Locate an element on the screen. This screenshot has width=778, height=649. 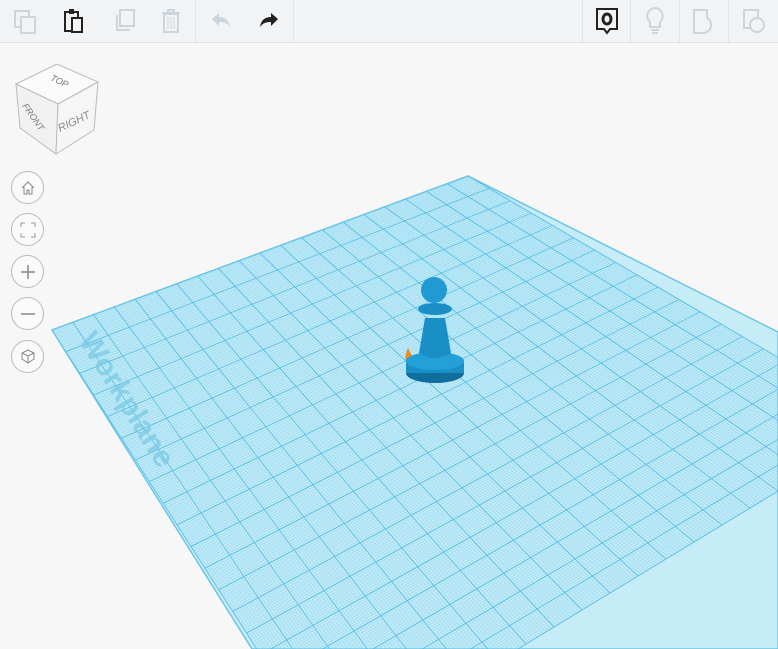
notes-button is located at coordinates (606, 21).